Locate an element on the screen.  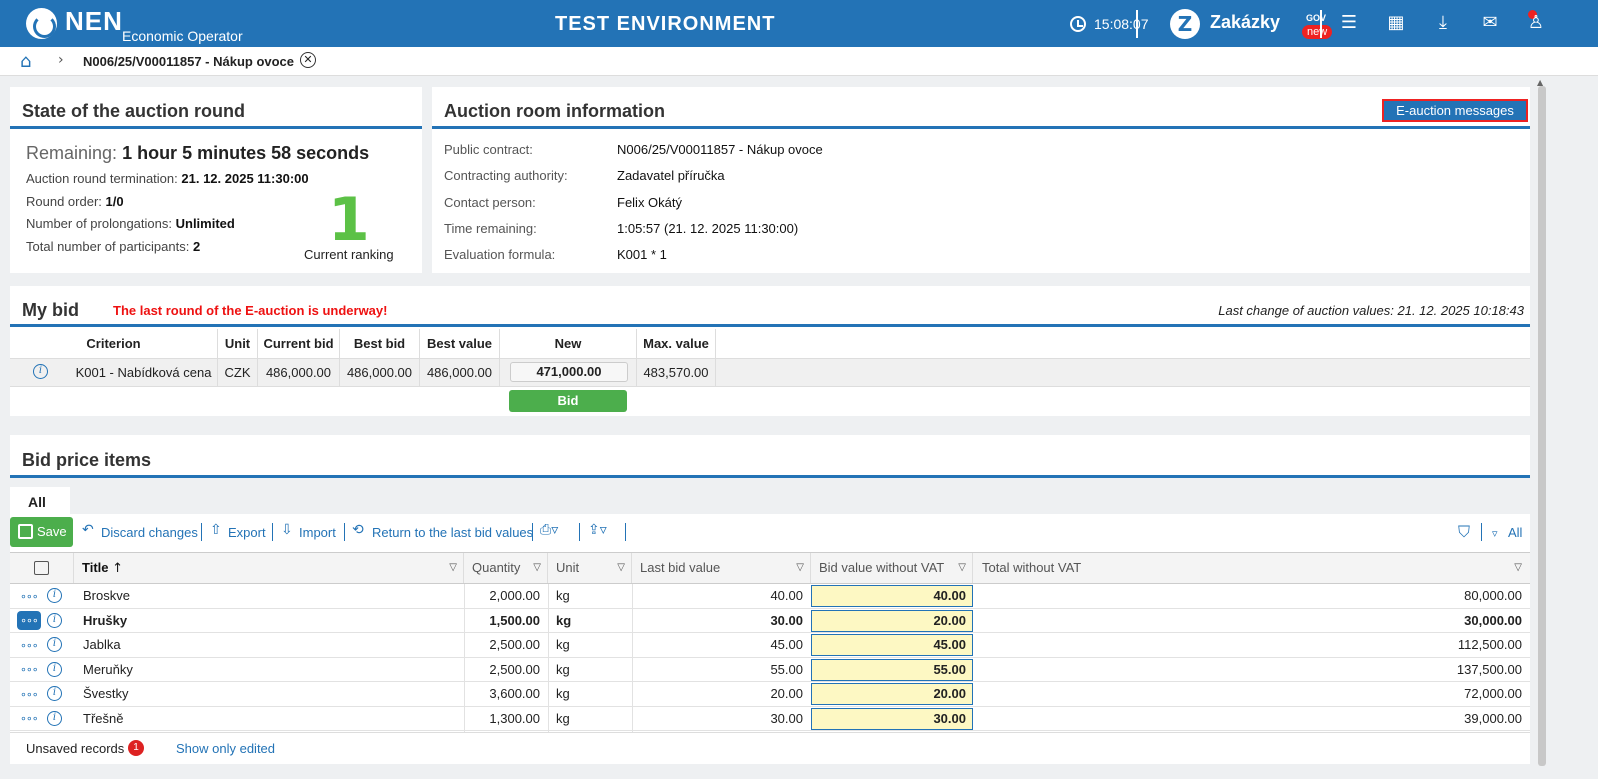
export-icon: ⇧ is located at coordinates (216, 530).